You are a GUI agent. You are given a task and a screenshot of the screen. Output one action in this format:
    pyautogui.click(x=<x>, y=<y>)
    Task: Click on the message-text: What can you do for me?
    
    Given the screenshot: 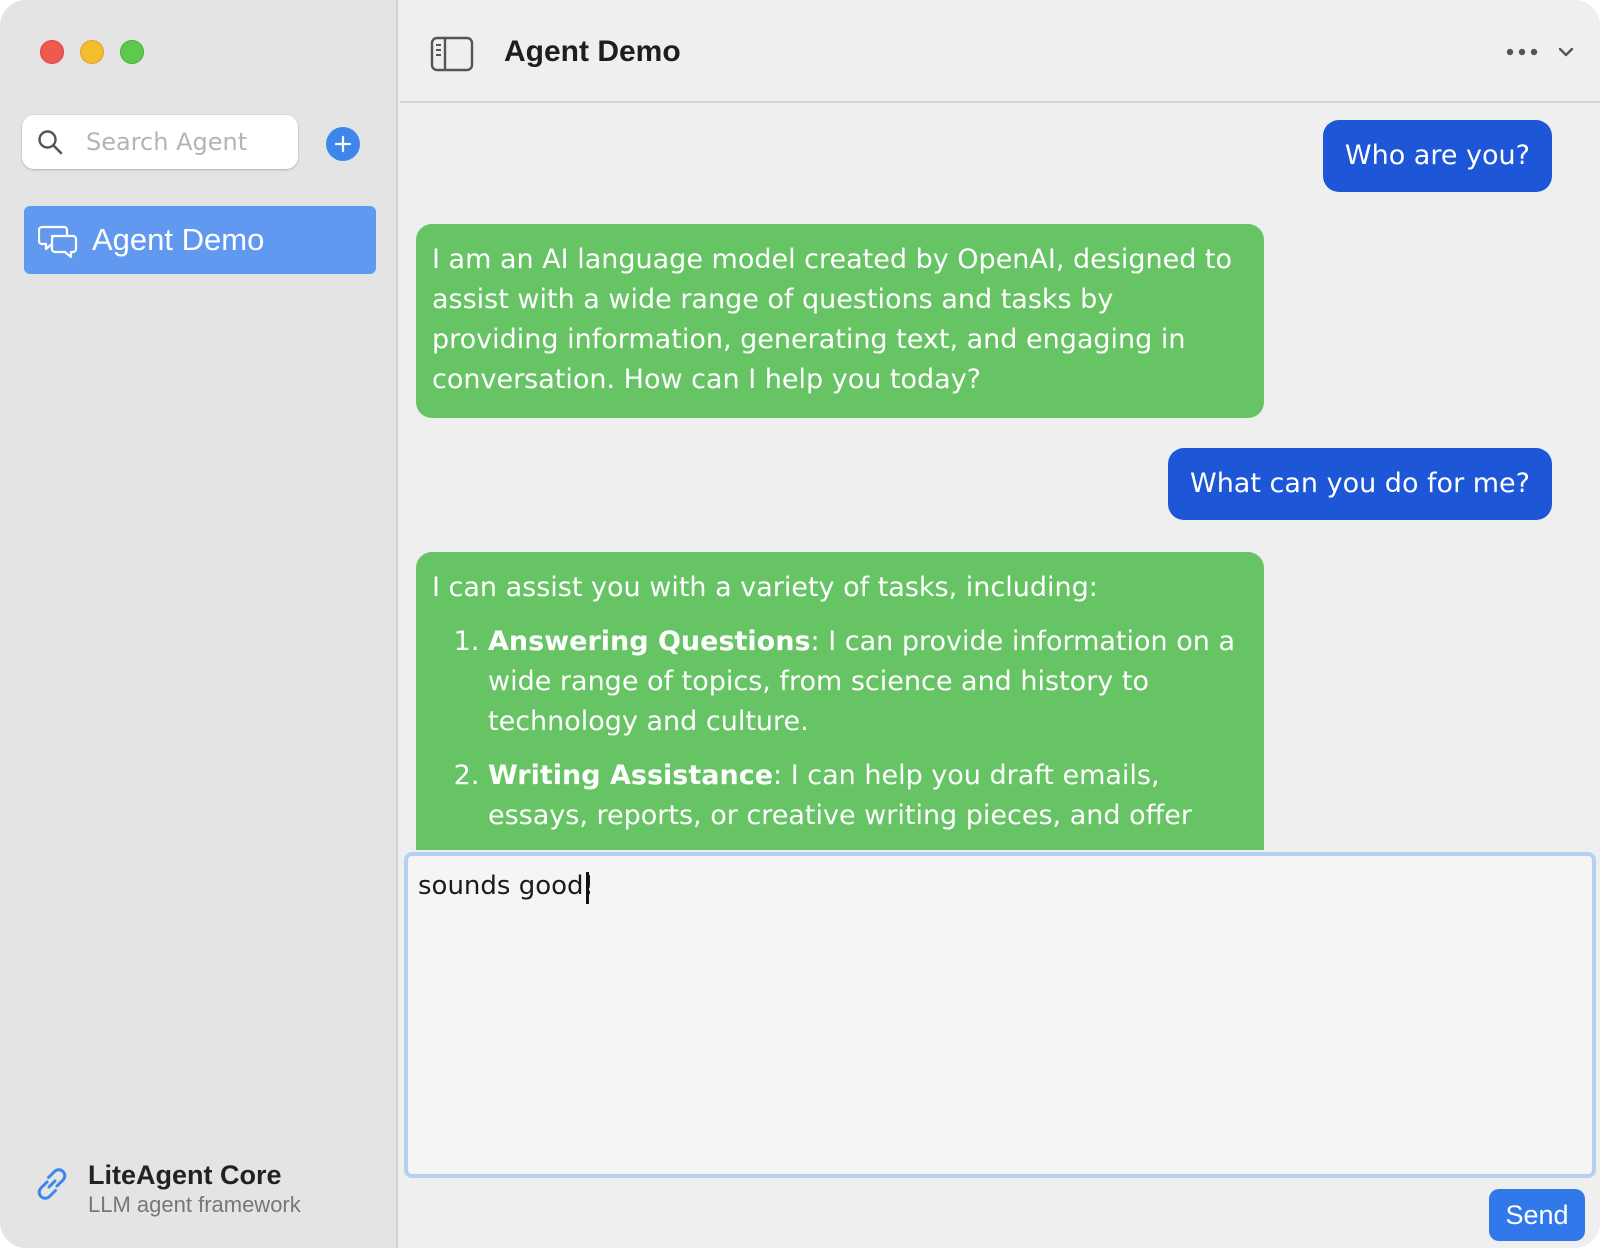 What is the action you would take?
    pyautogui.click(x=1360, y=483)
    